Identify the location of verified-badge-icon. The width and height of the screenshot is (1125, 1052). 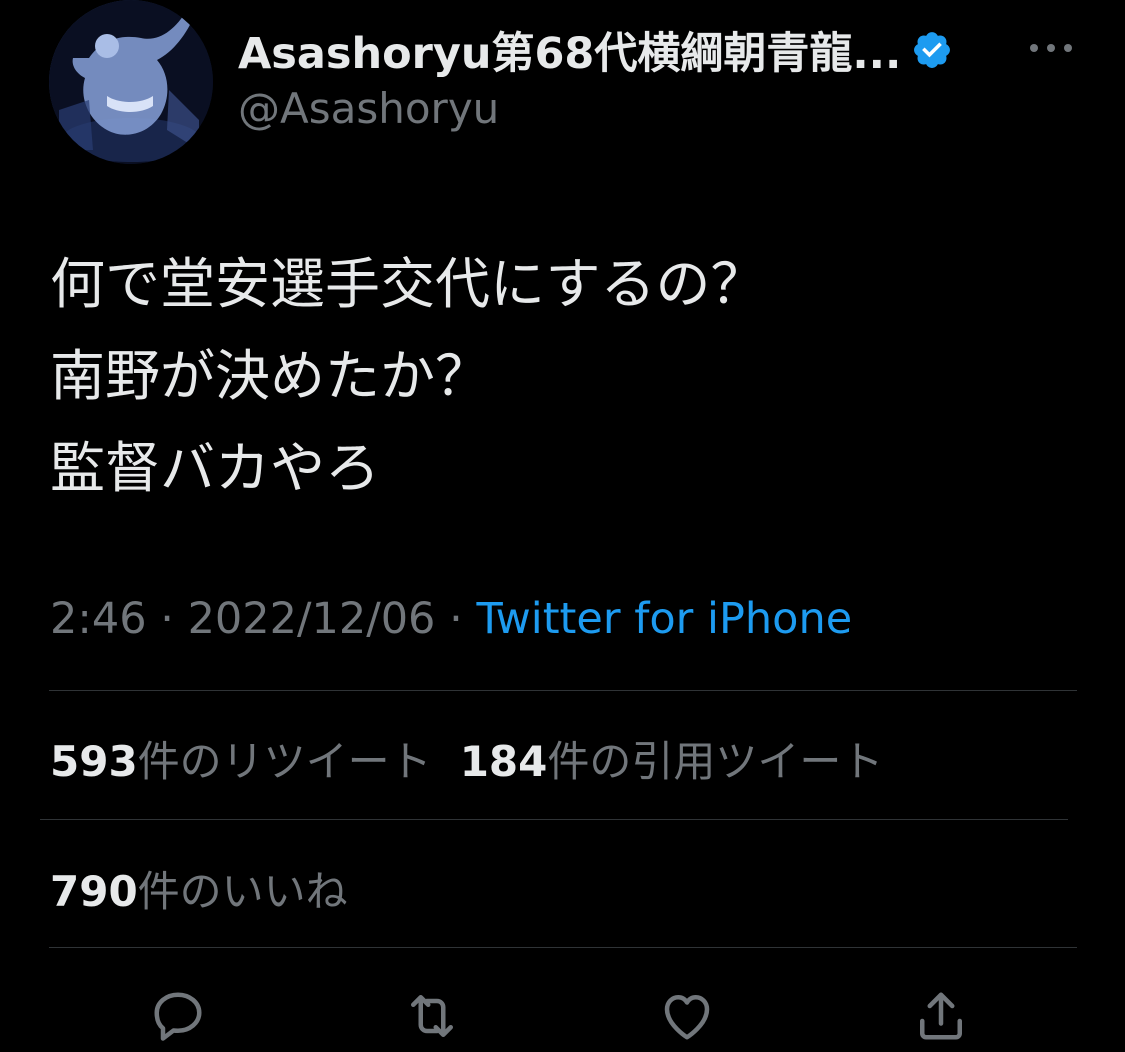
(932, 50).